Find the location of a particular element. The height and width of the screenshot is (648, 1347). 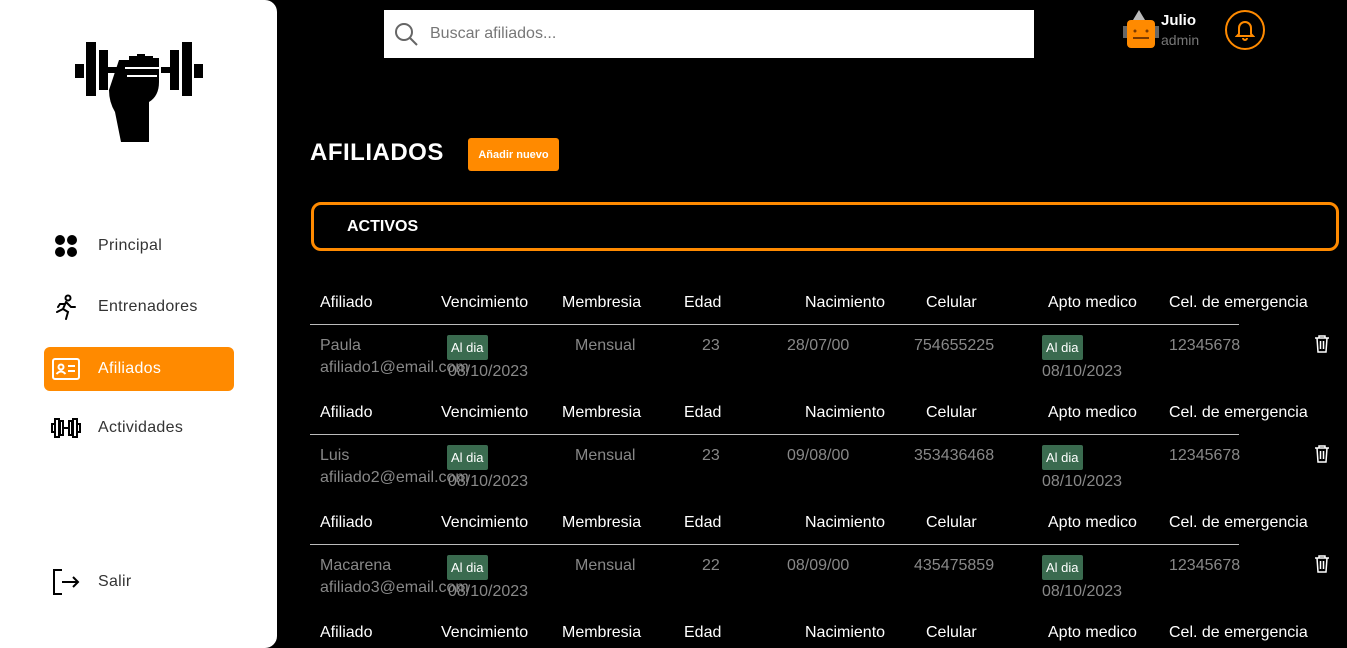

grid-icon is located at coordinates (66, 246).